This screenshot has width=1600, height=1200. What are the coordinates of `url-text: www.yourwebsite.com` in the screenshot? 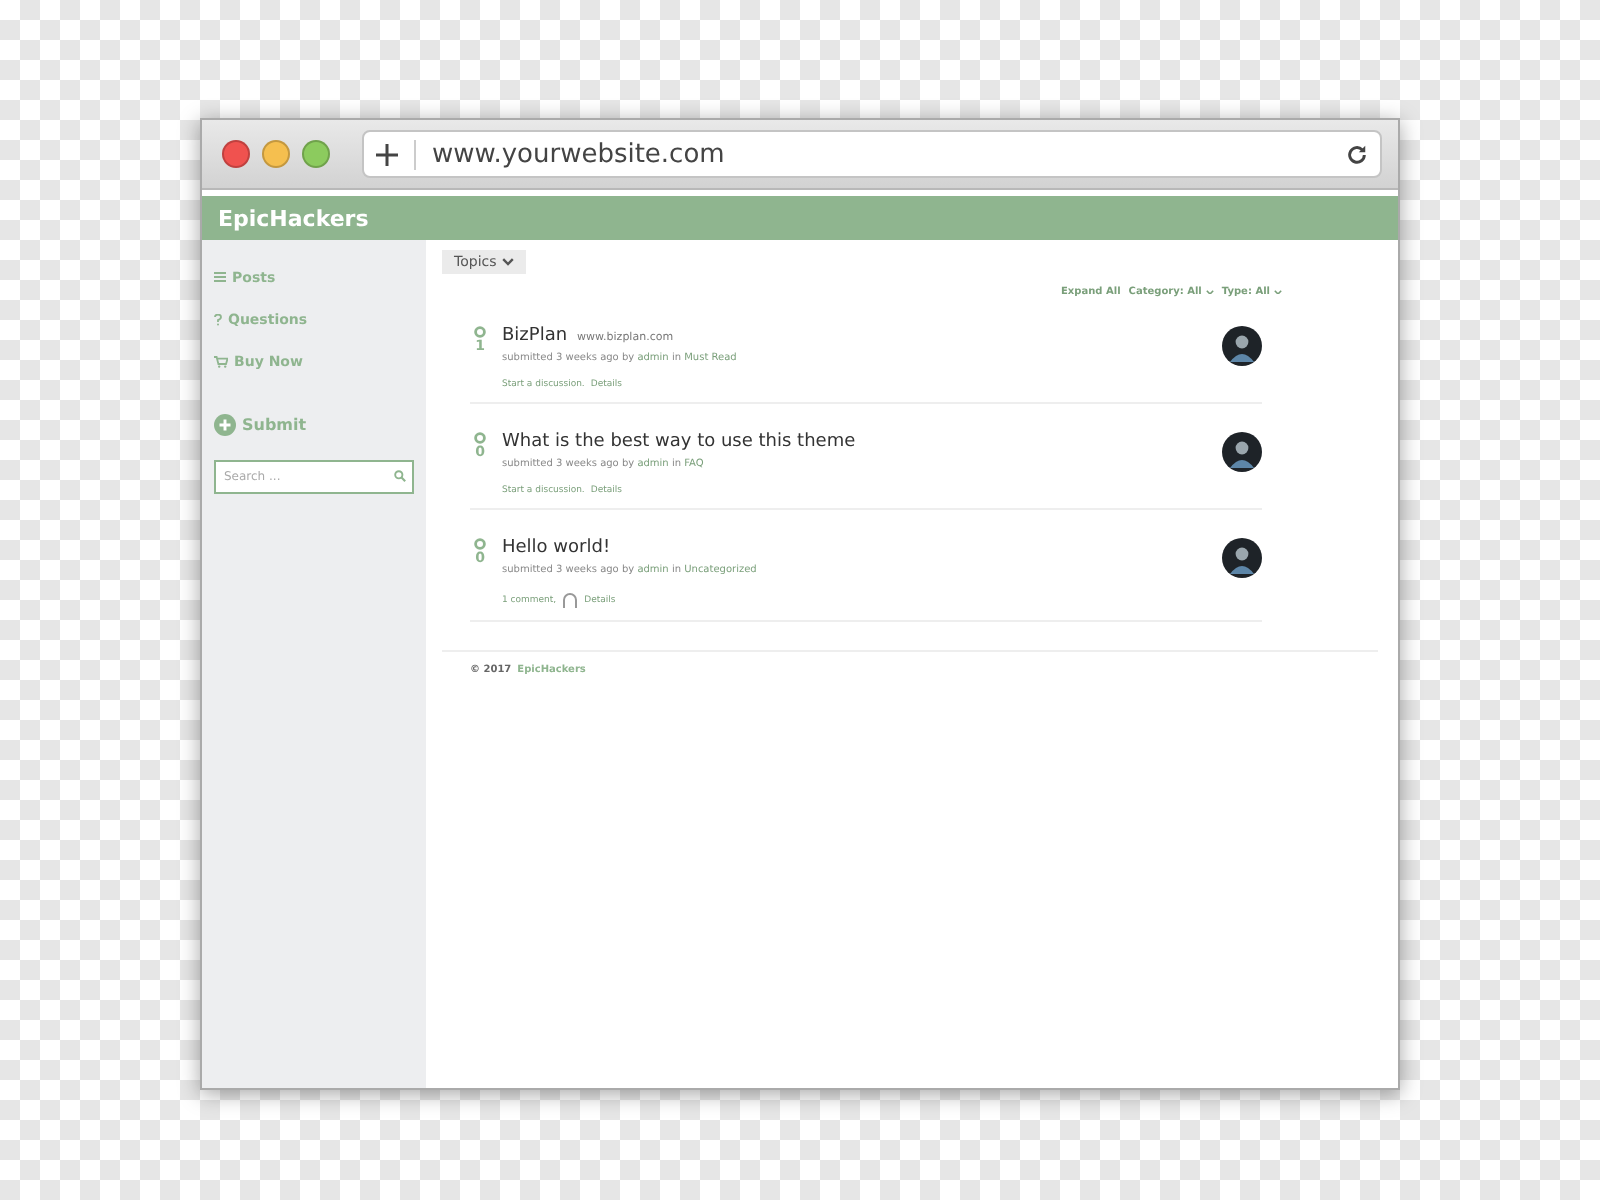 It's located at (872, 154).